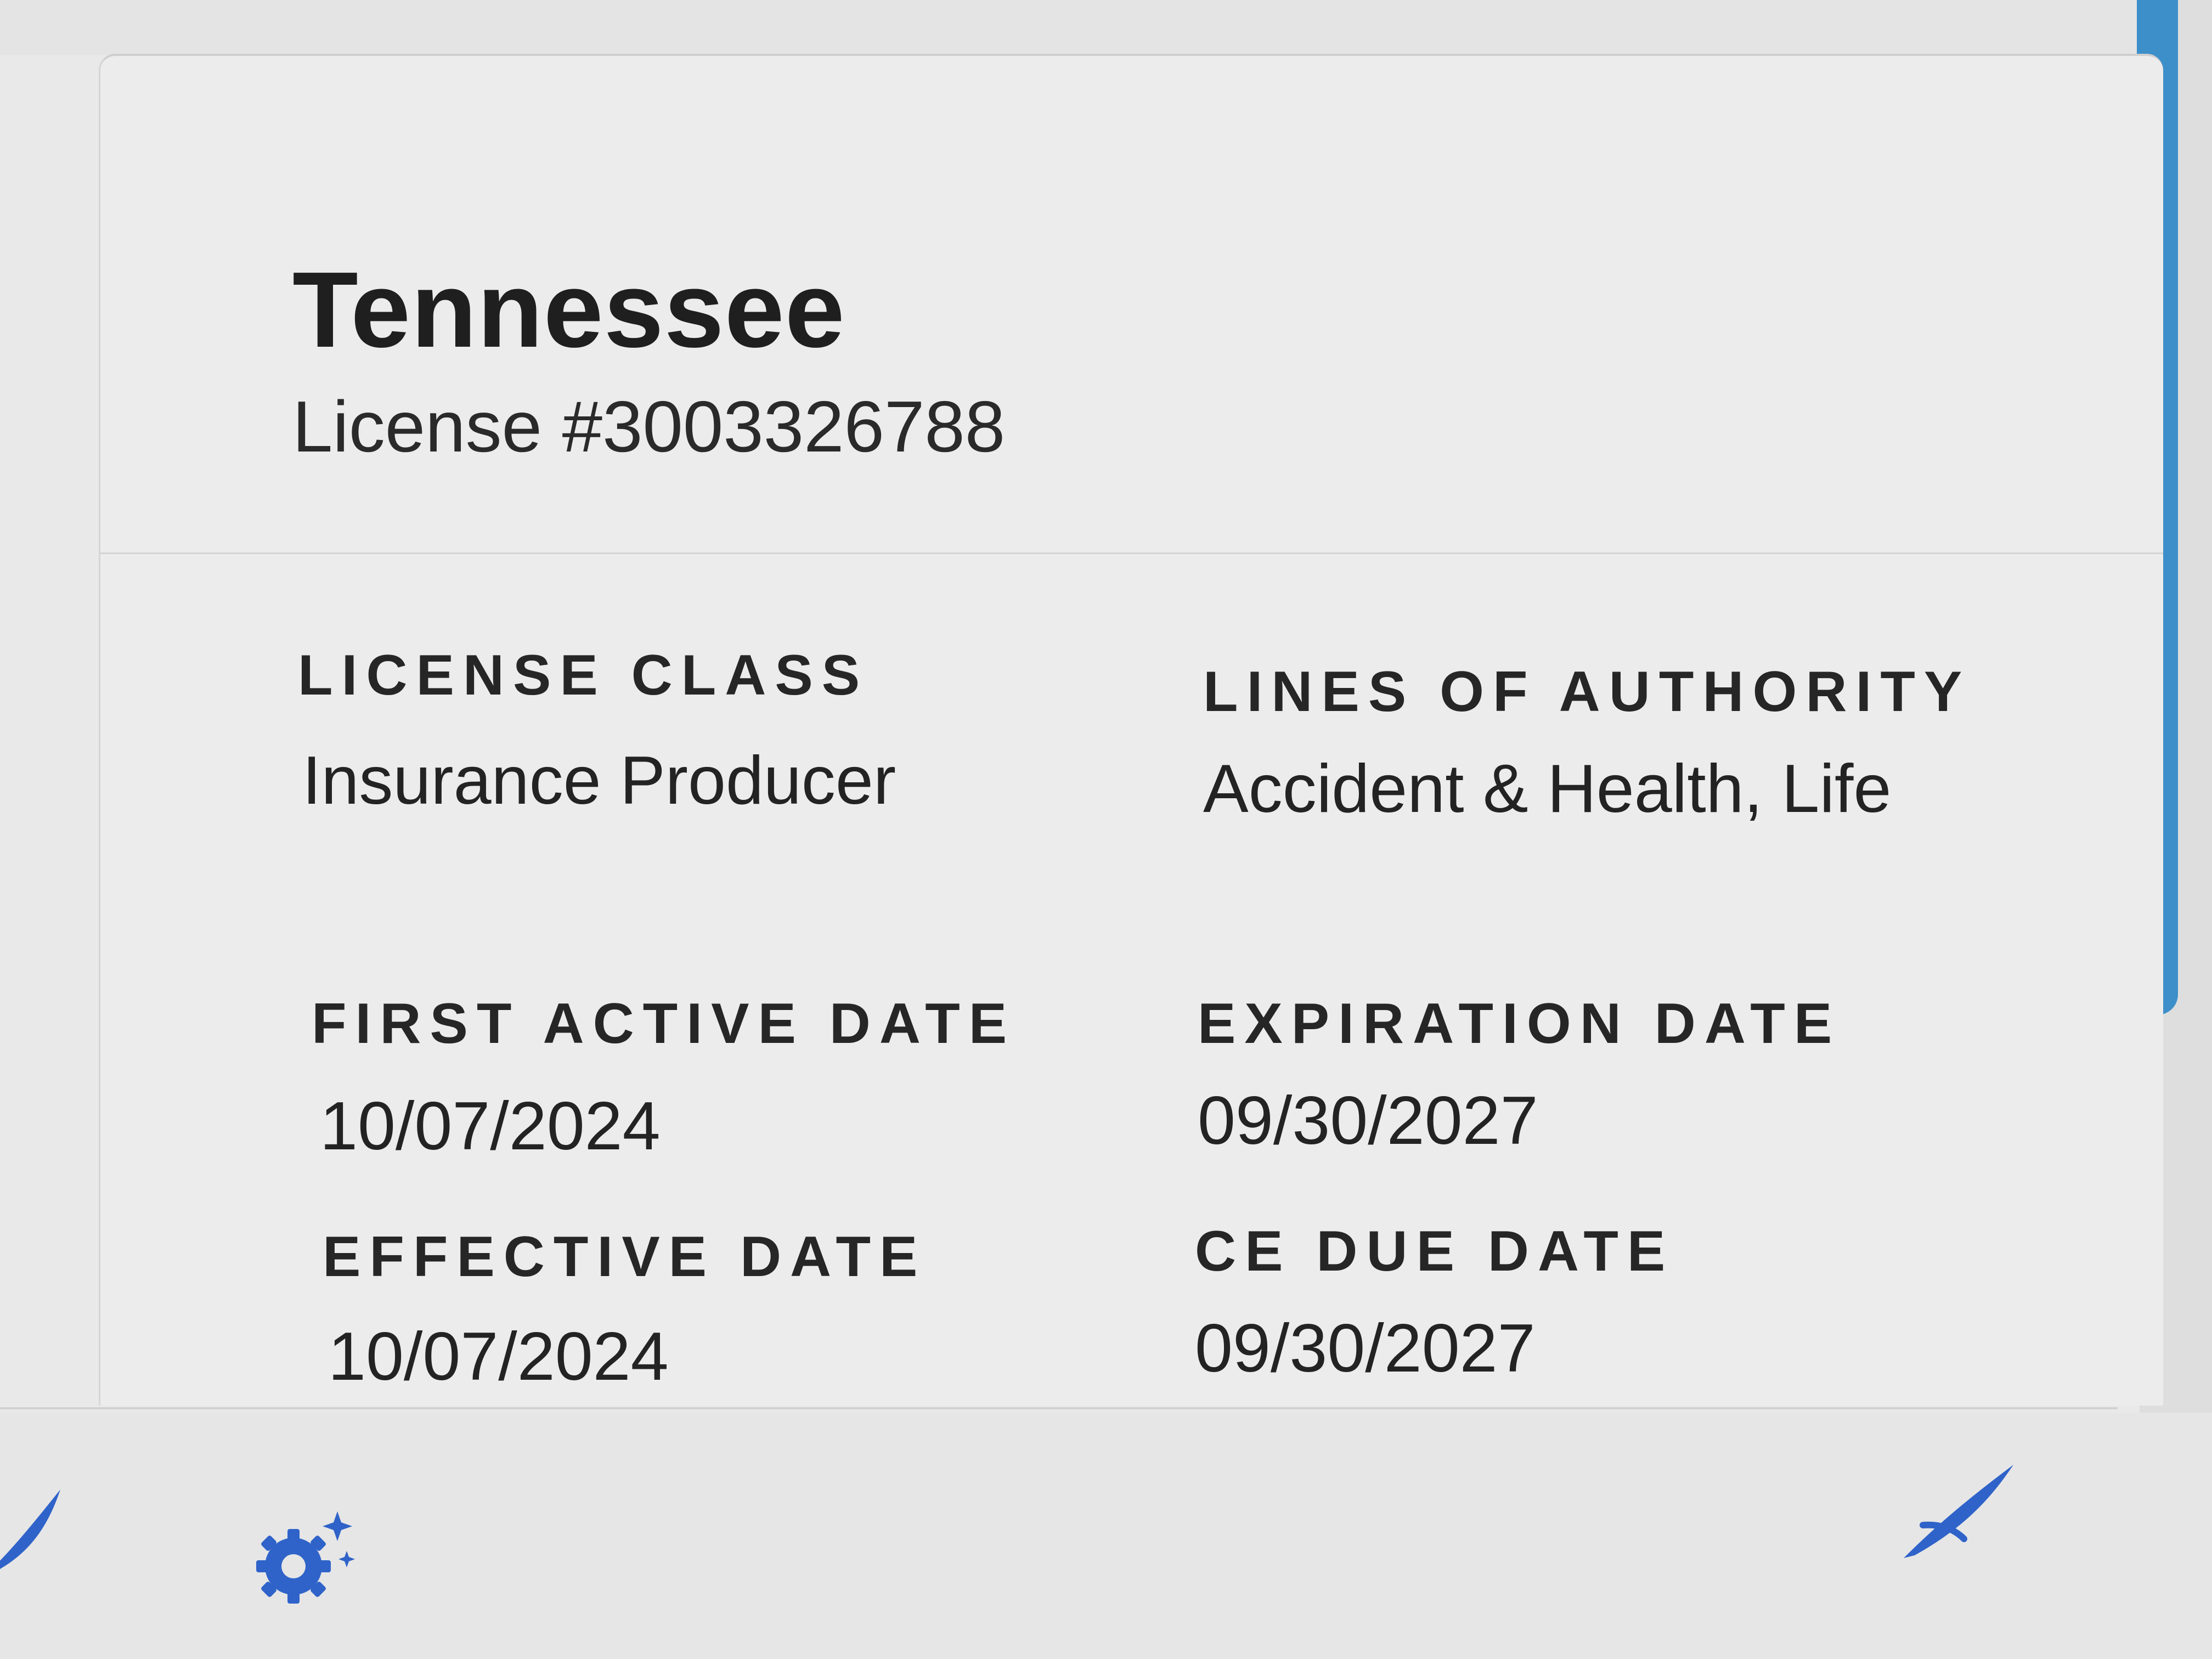  What do you see at coordinates (664, 1024) in the screenshot?
I see `first-active-date-label: FIRST ACTIVE DATE` at bounding box center [664, 1024].